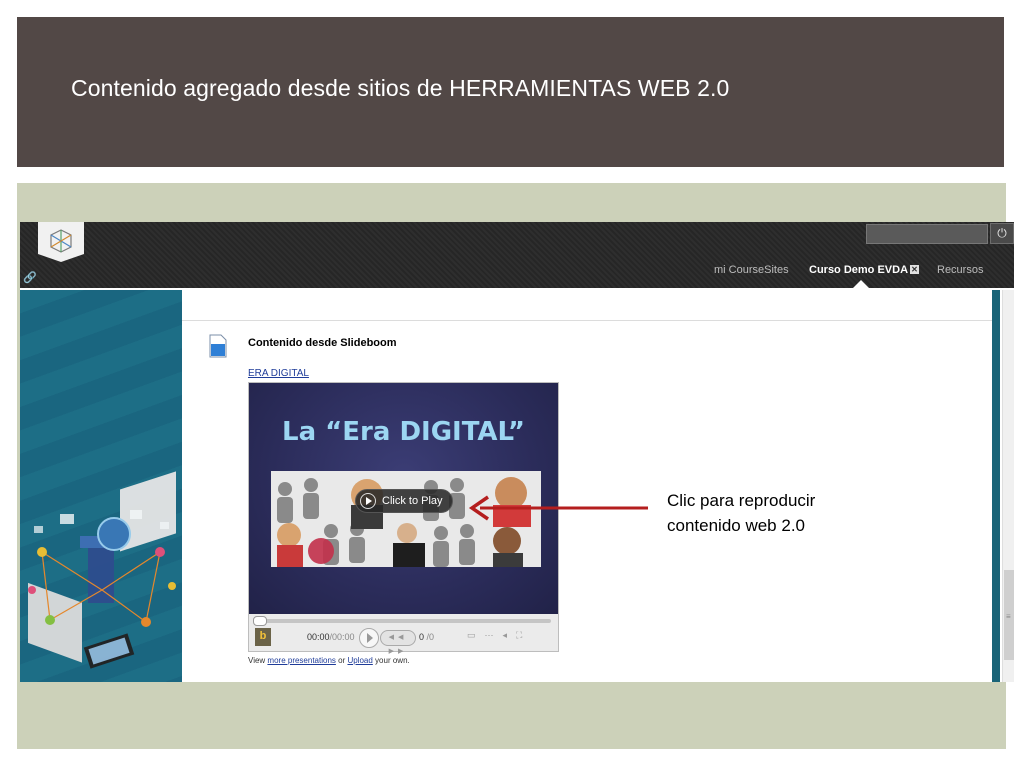  I want to click on slide-heading: La “Era DIGITAL”, so click(403, 432).